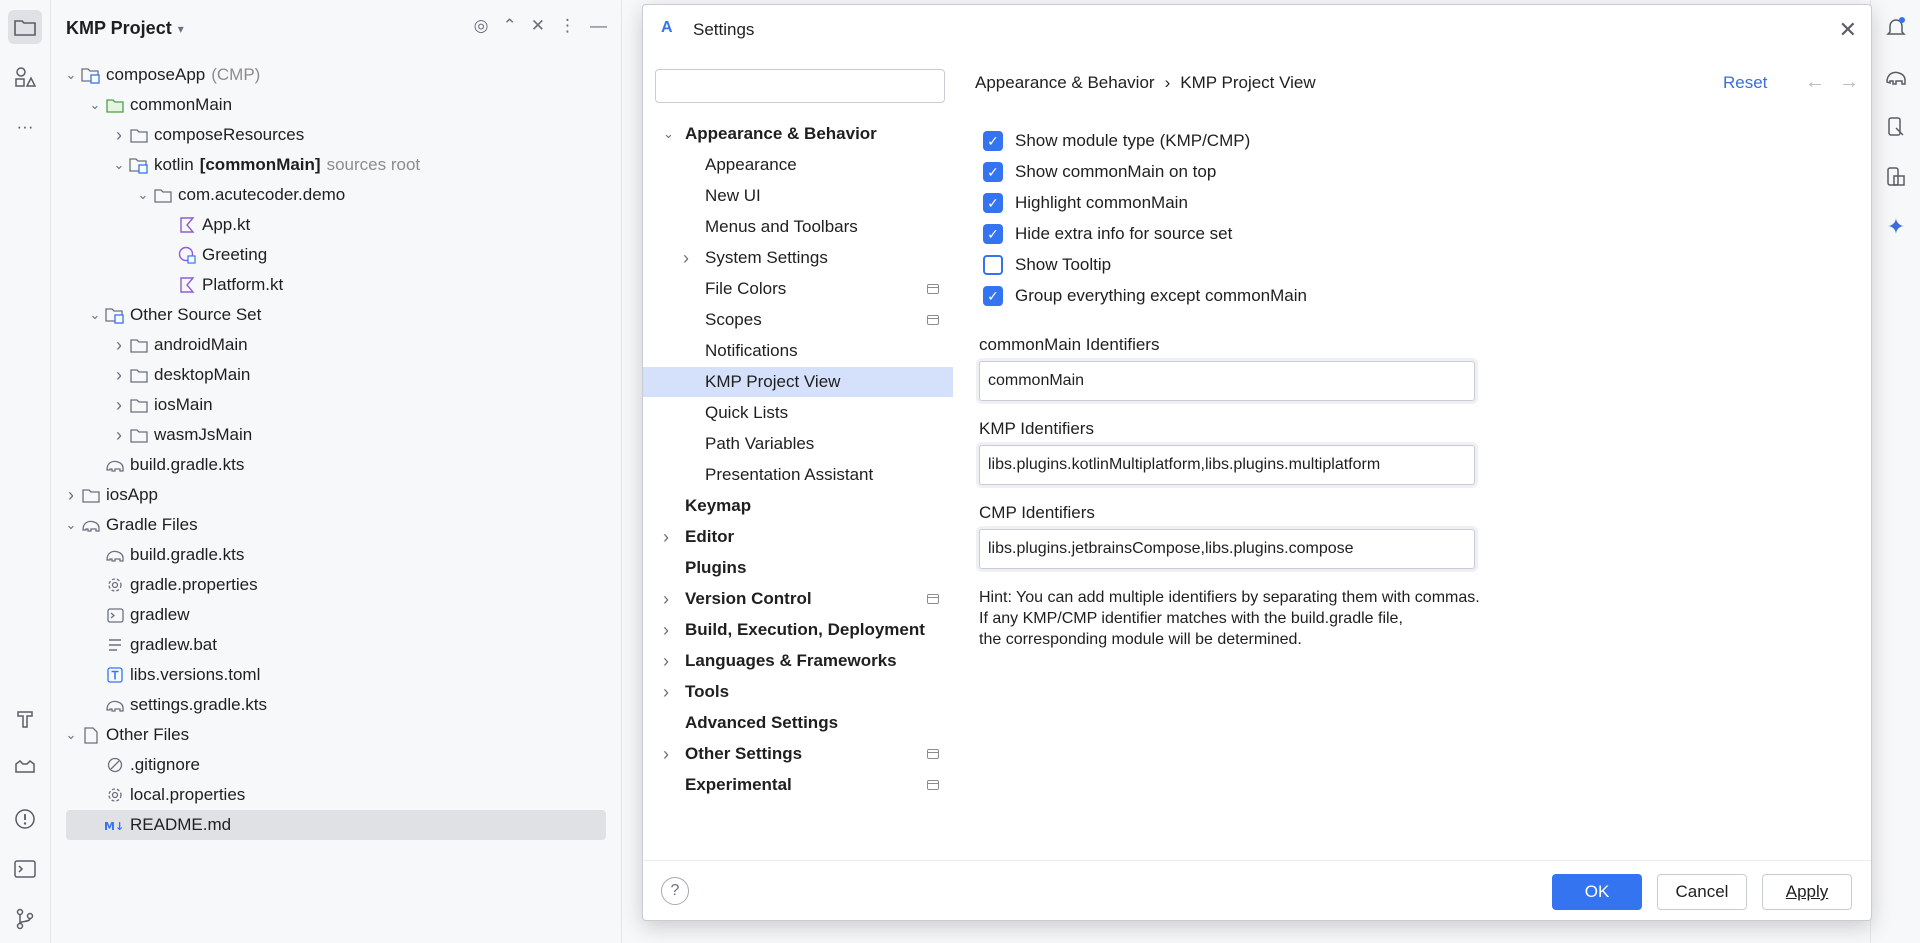 The height and width of the screenshot is (943, 1920). What do you see at coordinates (993, 265) in the screenshot?
I see `checkbox-unchecked-icon` at bounding box center [993, 265].